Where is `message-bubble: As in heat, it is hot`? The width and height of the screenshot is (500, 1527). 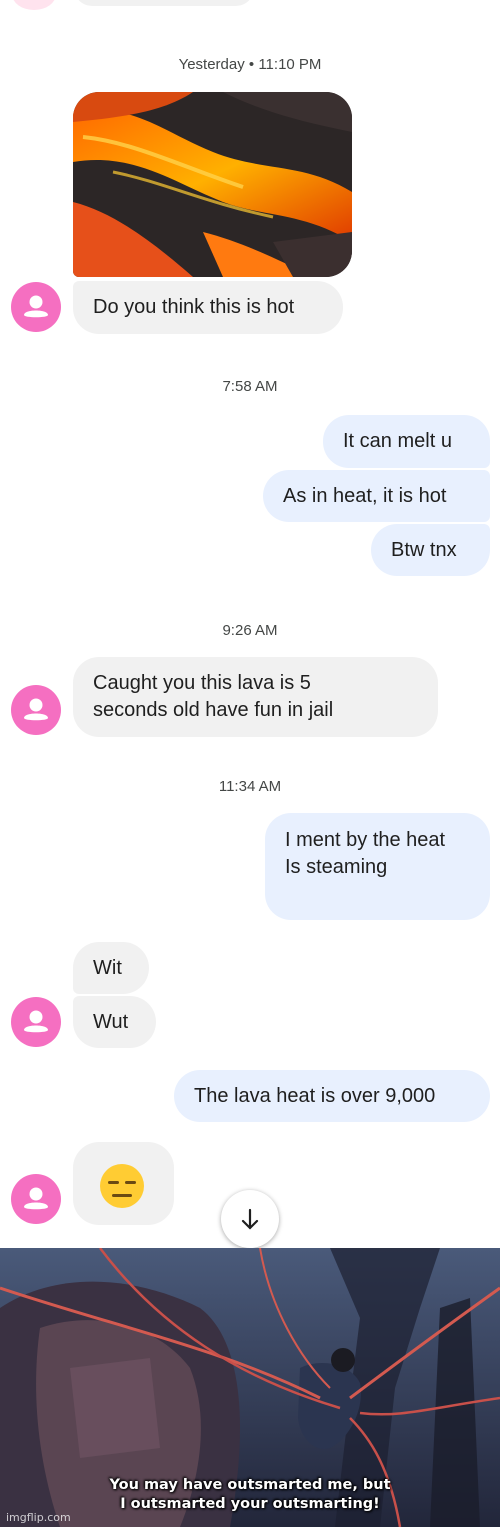
message-bubble: As in heat, it is hot is located at coordinates (376, 496).